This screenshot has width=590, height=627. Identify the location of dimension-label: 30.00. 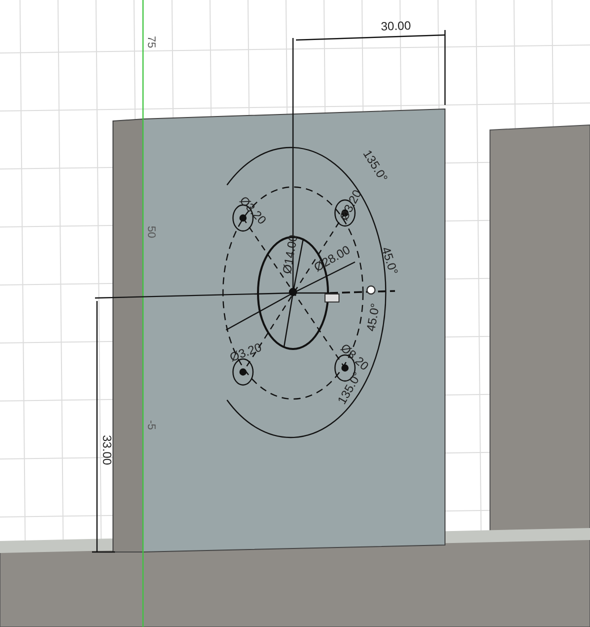
(396, 26).